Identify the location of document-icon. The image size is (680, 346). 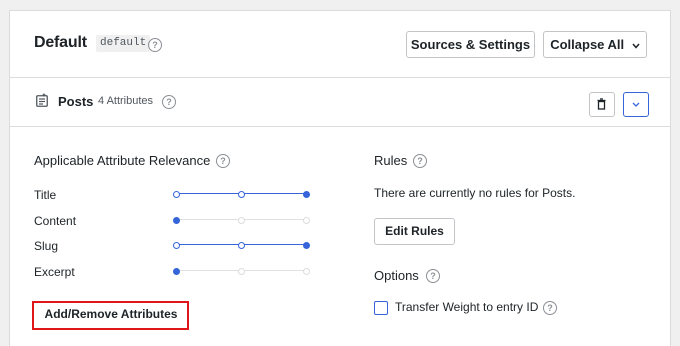
(42, 100).